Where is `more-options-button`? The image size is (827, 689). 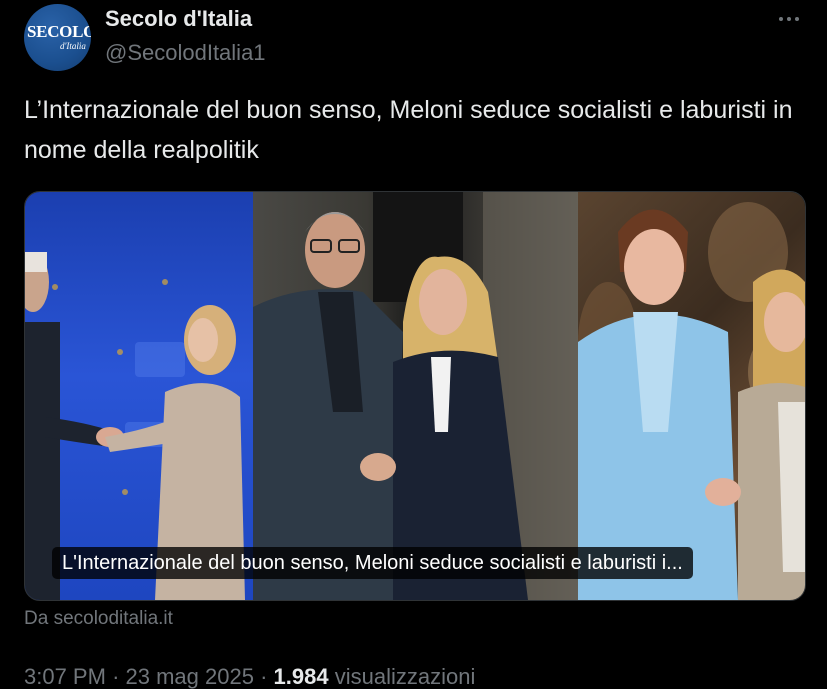 more-options-button is located at coordinates (789, 19).